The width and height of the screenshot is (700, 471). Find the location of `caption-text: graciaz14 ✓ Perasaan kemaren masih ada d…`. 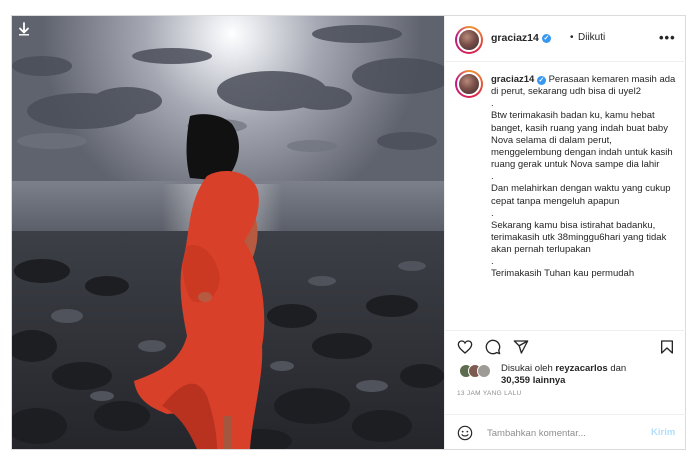

caption-text: graciaz14 ✓ Perasaan kemaren masih ada d… is located at coordinates (585, 177).